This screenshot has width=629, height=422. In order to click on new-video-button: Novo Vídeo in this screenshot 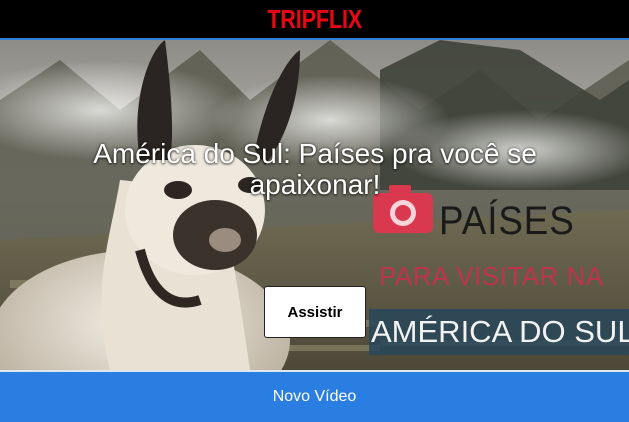, I will do `click(314, 397)`.